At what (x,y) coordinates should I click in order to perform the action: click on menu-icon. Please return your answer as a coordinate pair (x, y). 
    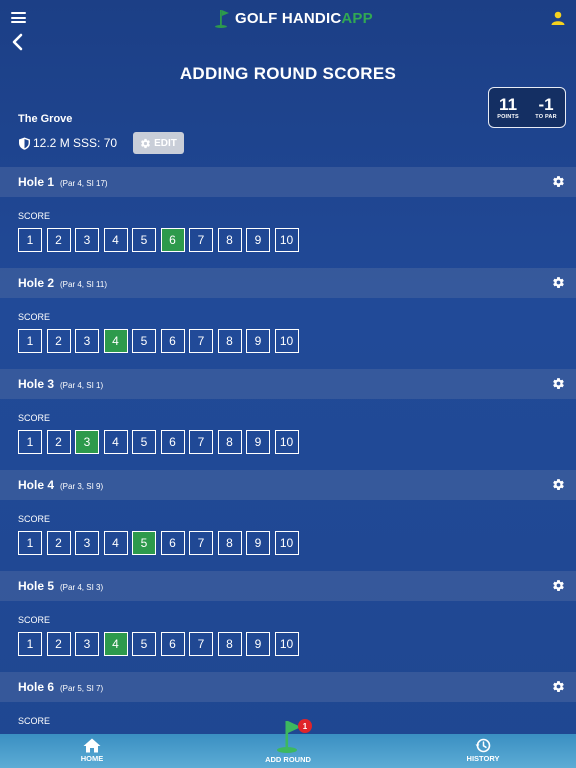
    Looking at the image, I should click on (18, 17).